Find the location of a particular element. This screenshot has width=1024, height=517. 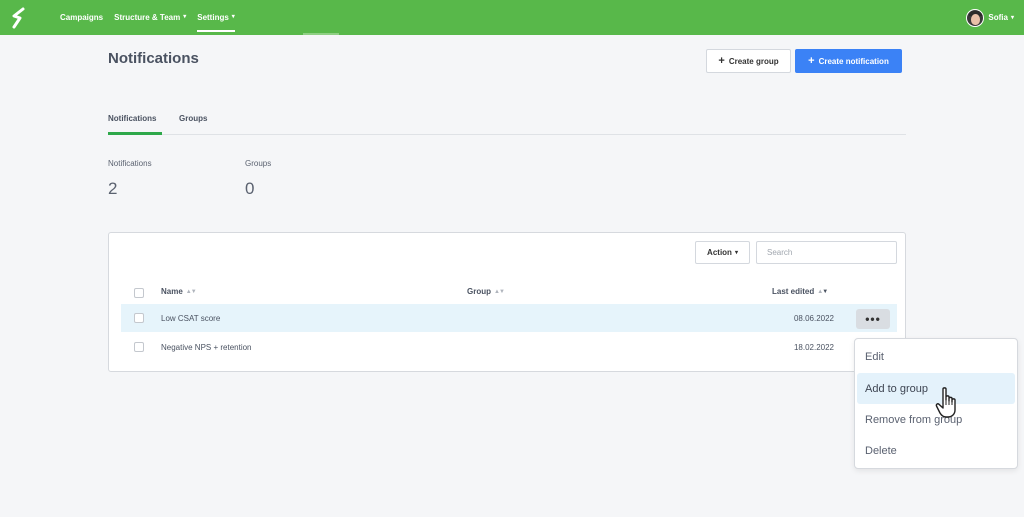

nav-settings: Settings ▾ is located at coordinates (216, 17).